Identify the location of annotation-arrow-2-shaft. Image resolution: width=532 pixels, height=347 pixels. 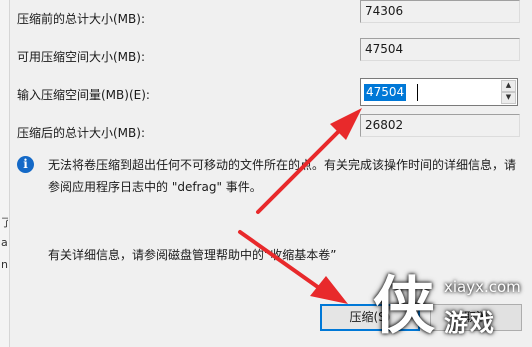
(281, 261).